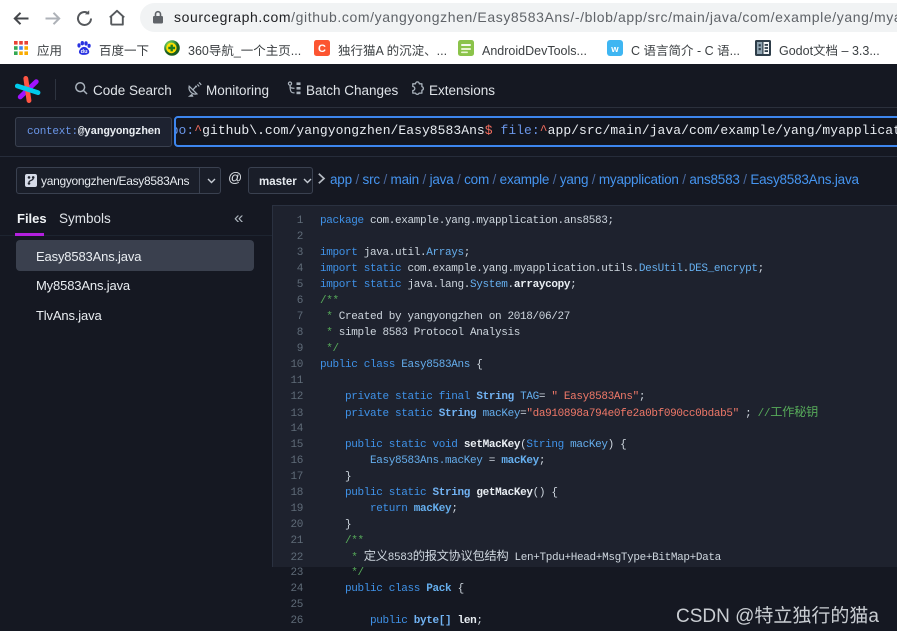 Image resolution: width=897 pixels, height=631 pixels. I want to click on svg-text: w, so click(614, 49).